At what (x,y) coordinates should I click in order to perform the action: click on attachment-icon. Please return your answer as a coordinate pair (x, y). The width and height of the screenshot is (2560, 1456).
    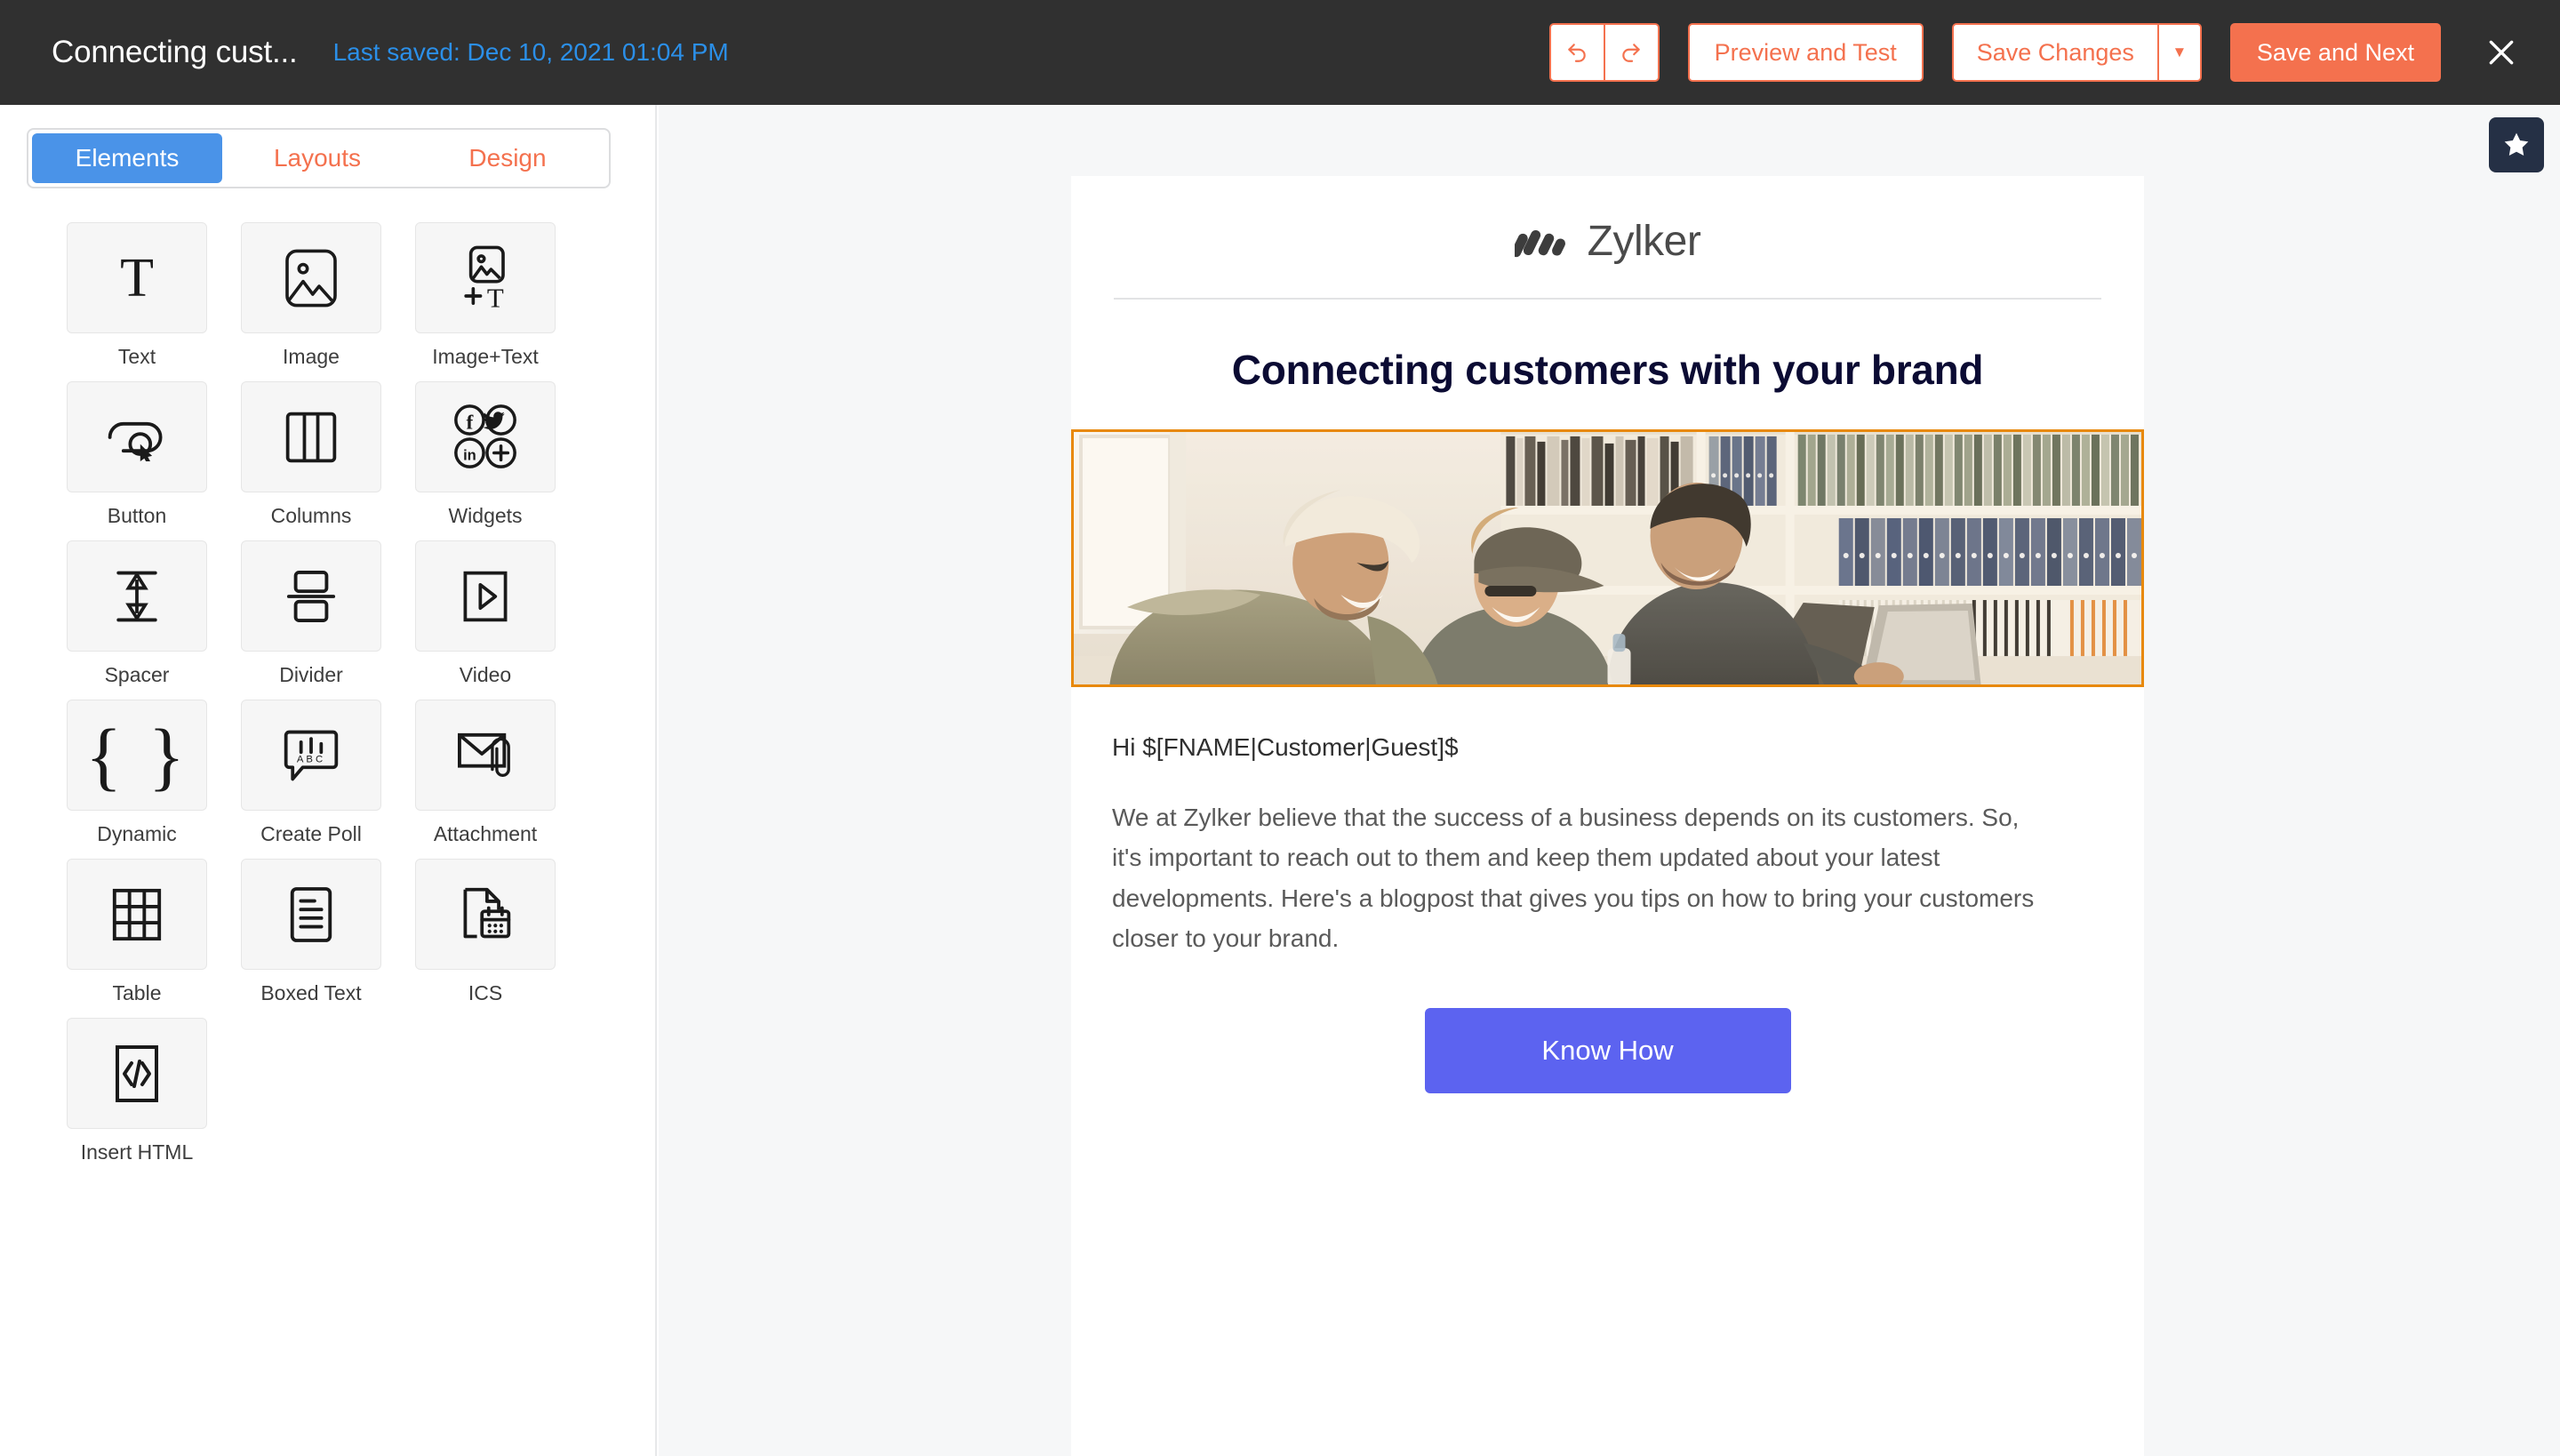
    Looking at the image, I should click on (484, 754).